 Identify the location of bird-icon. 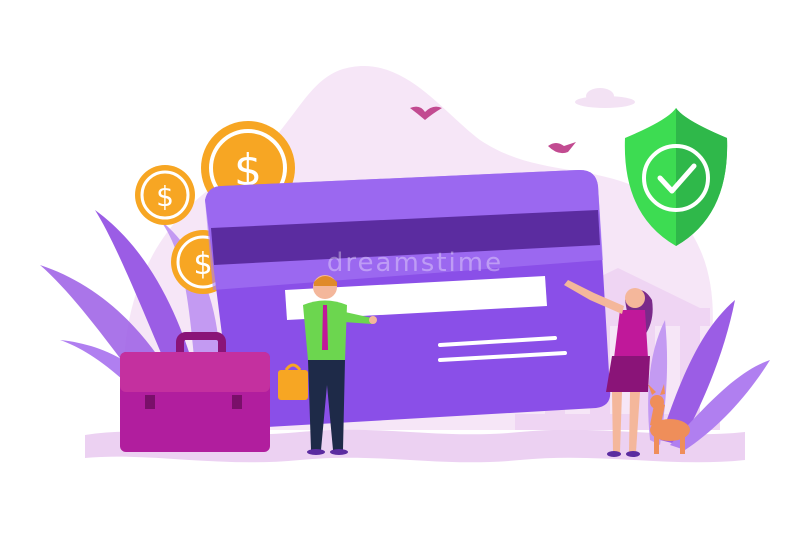
(562, 148).